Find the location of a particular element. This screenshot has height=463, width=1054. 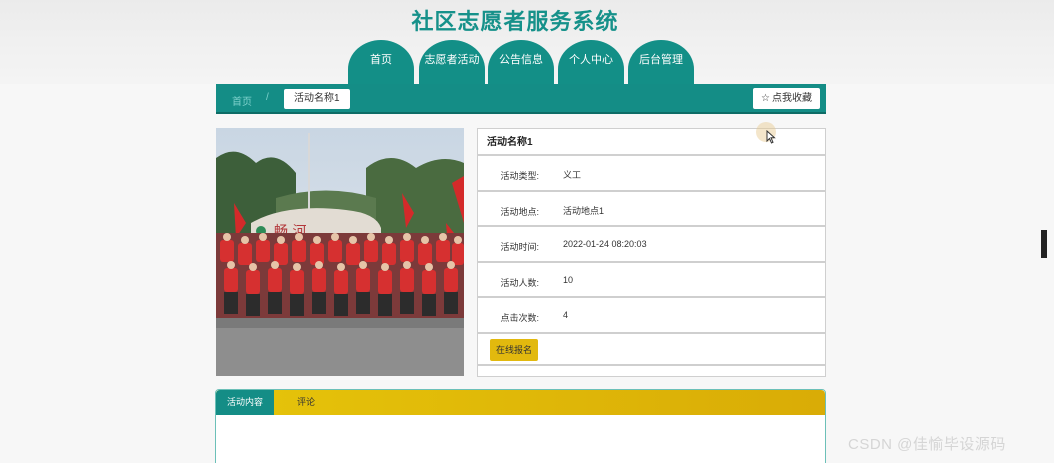

main-nav: 首页 志愿者活动 公告信息 个人中心 后台管理 is located at coordinates (527, 62).